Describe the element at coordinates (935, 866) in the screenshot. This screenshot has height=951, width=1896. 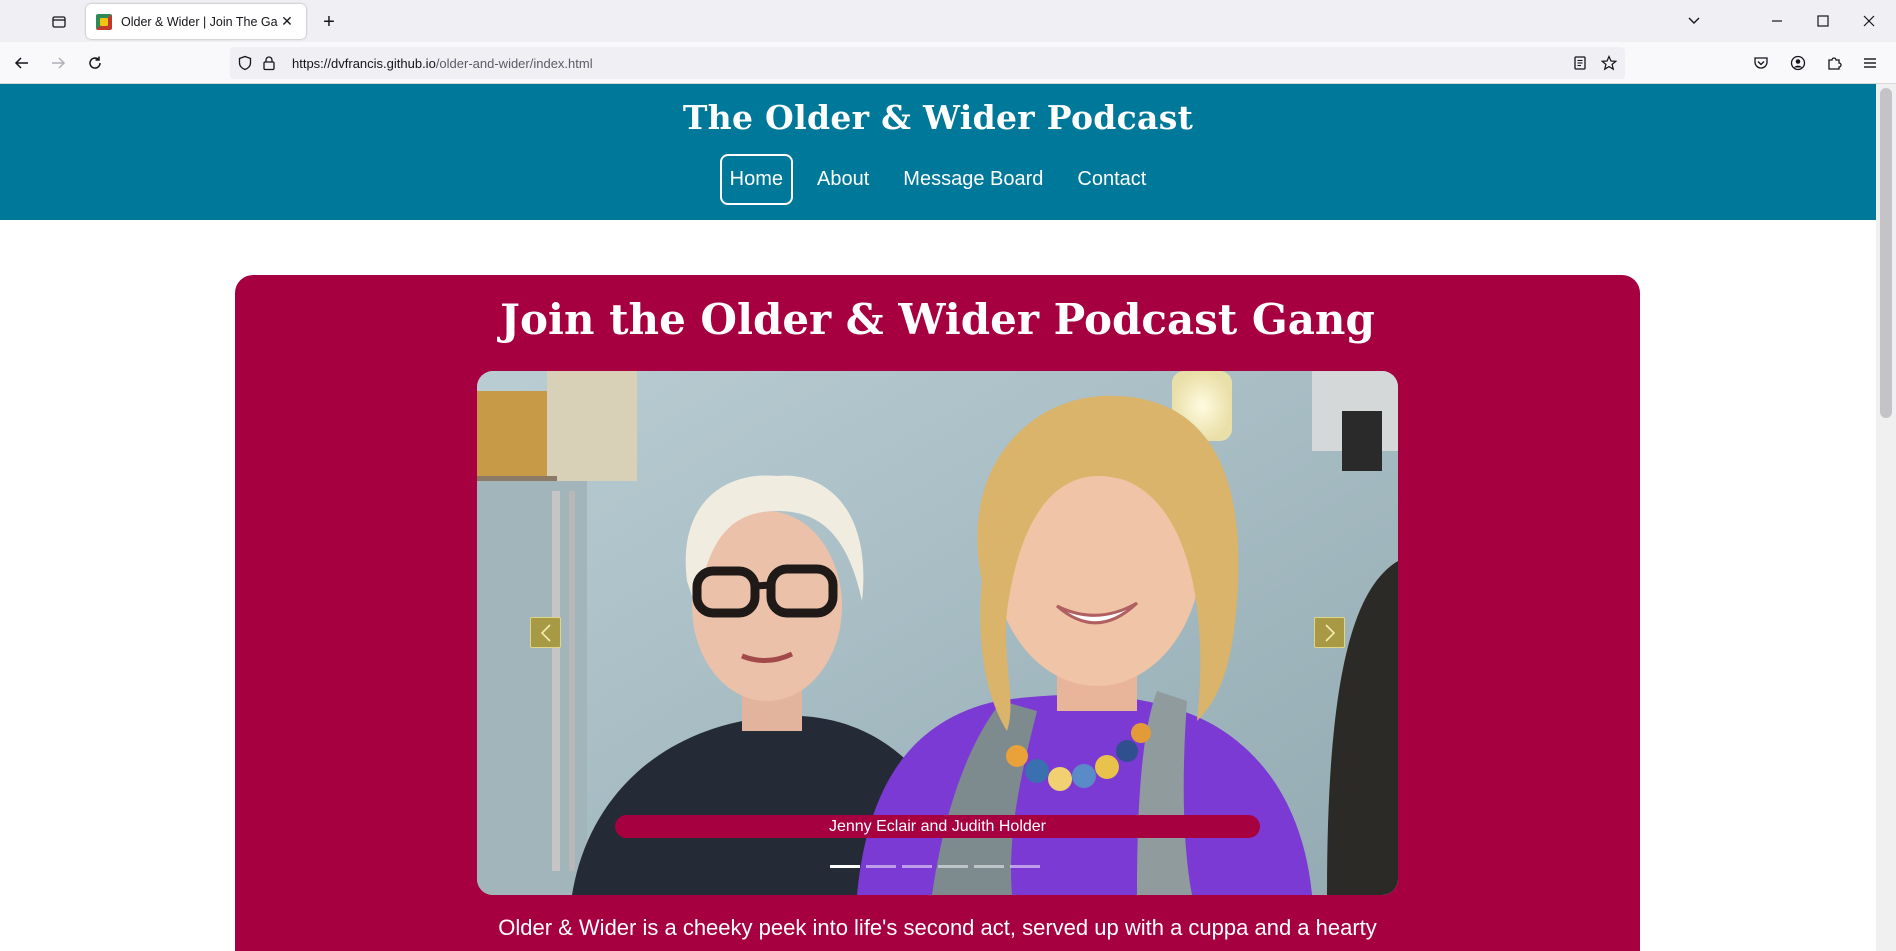
I see `carousel-indicators` at that location.